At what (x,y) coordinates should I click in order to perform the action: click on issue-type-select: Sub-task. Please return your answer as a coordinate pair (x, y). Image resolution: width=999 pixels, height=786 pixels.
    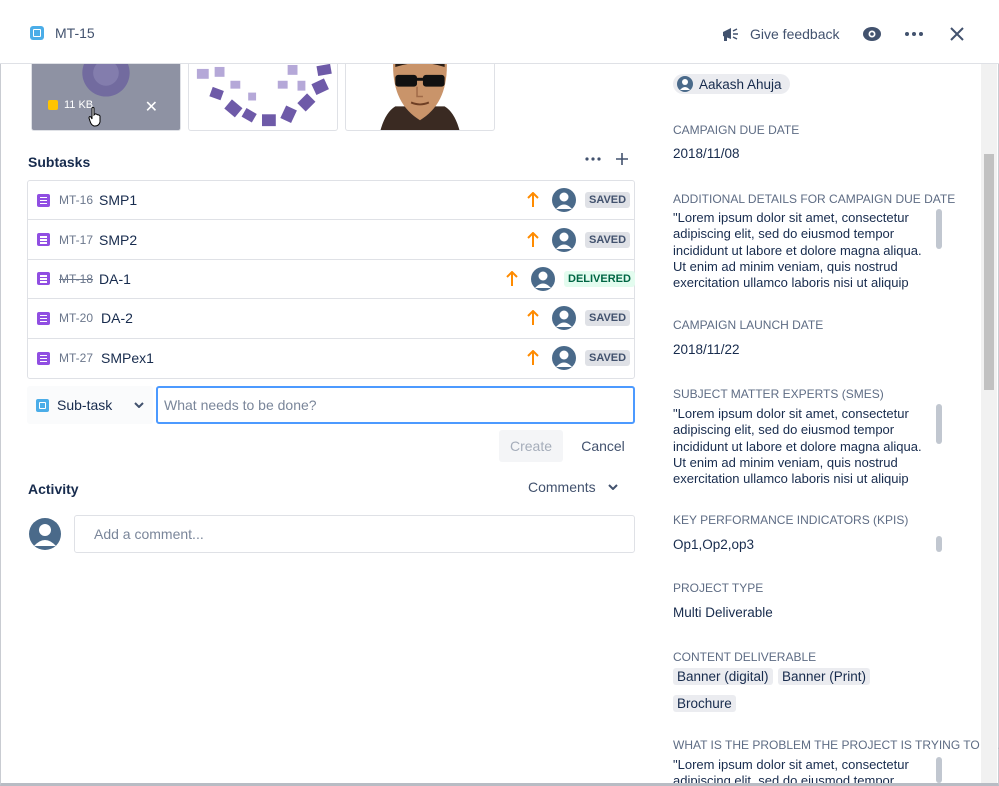
    Looking at the image, I should click on (90, 405).